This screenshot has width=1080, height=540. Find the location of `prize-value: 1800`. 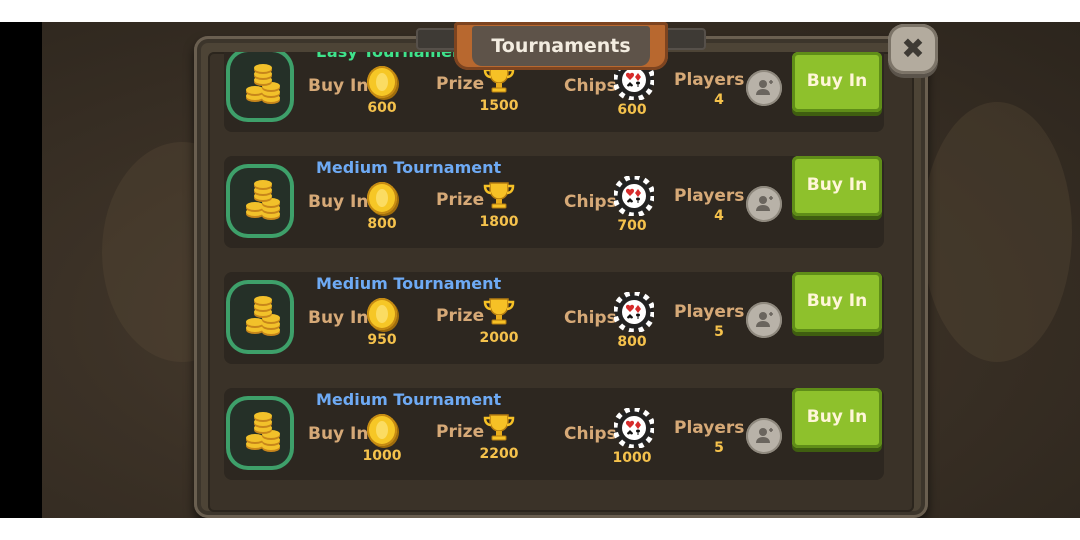

prize-value: 1800 is located at coordinates (499, 222).